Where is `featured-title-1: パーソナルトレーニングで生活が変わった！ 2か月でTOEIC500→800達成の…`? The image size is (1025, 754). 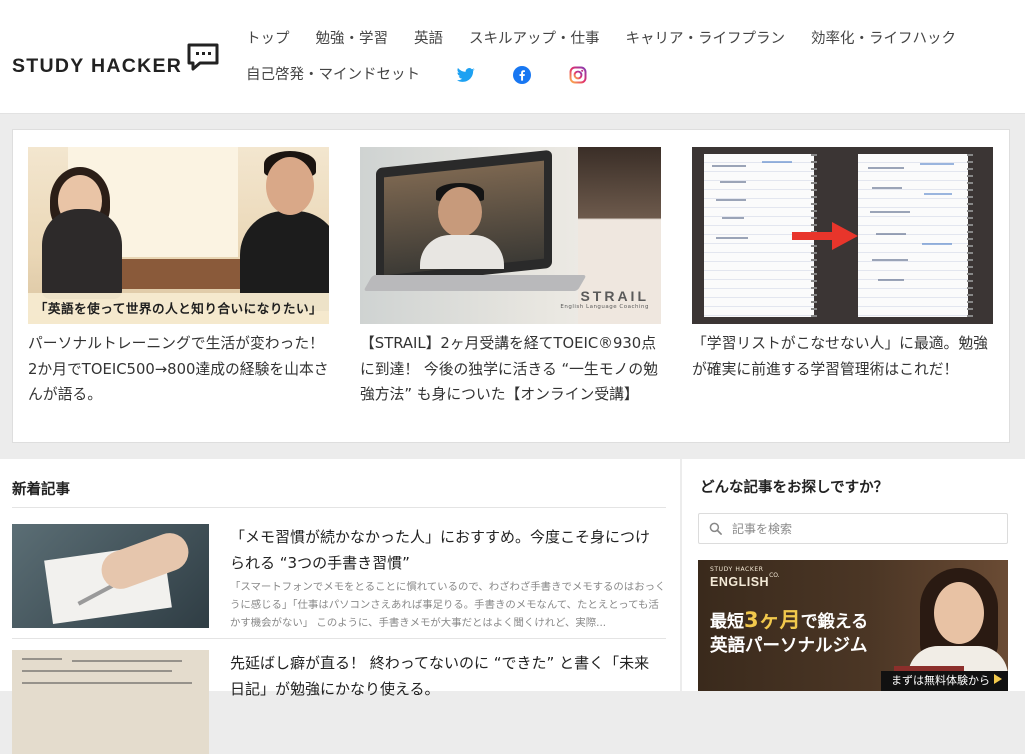 featured-title-1: パーソナルトレーニングで生活が変わった！ 2か月でTOEIC500→800達成の… is located at coordinates (183, 369).